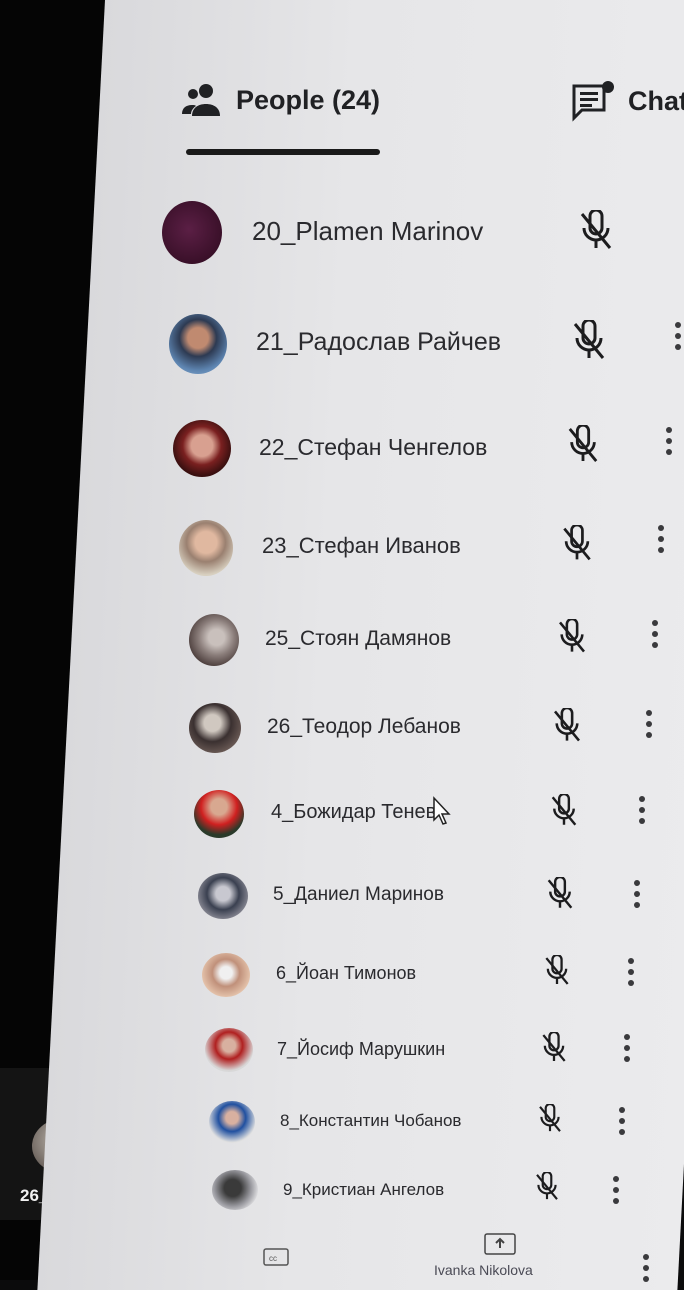 This screenshot has height=1290, width=684. I want to click on tab-people-label: People (24), so click(308, 99).